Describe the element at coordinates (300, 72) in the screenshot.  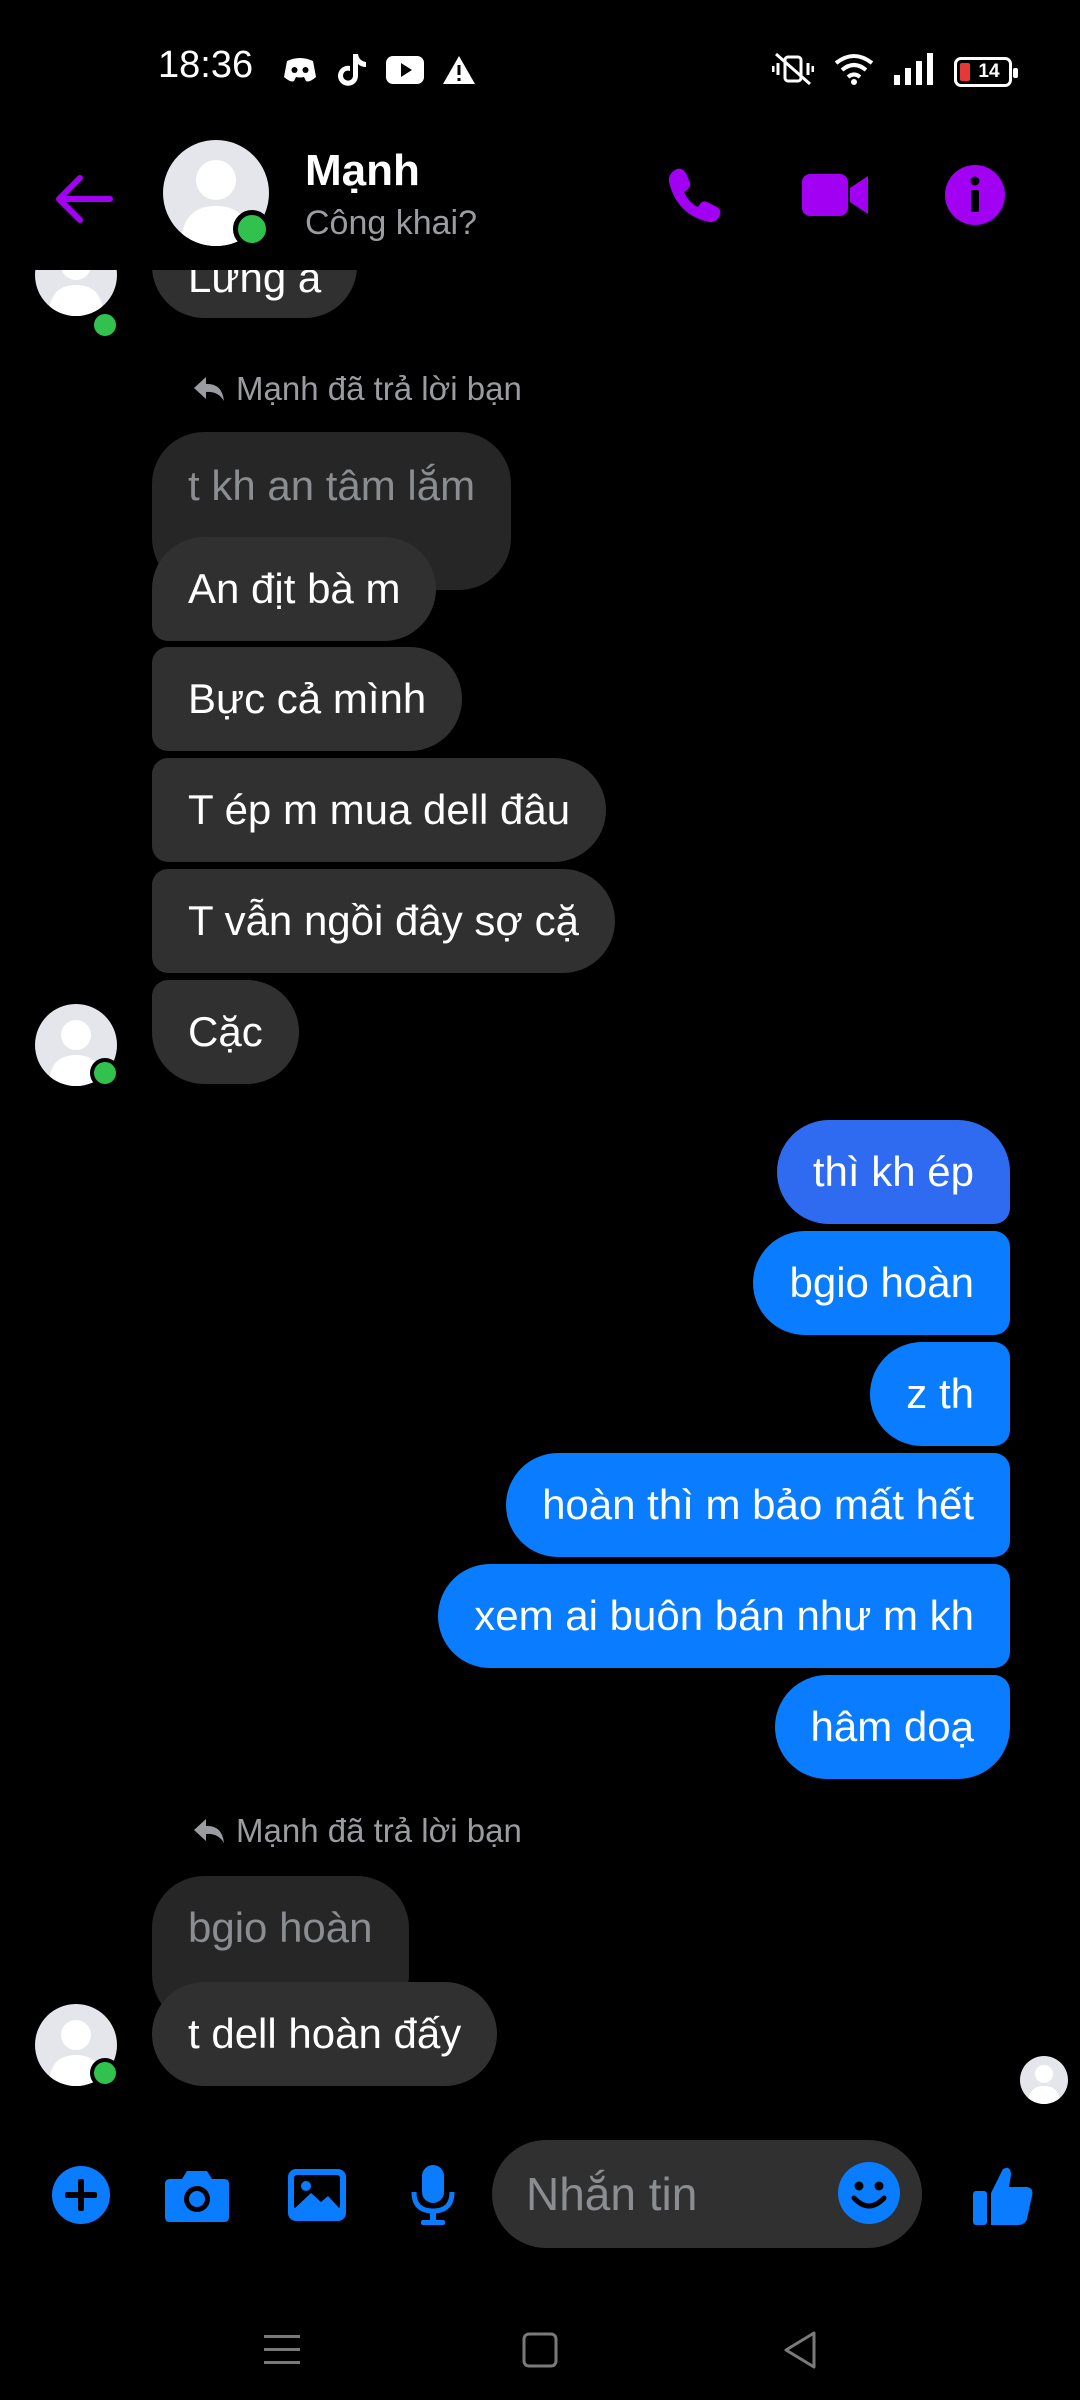
I see `discord-icon` at that location.